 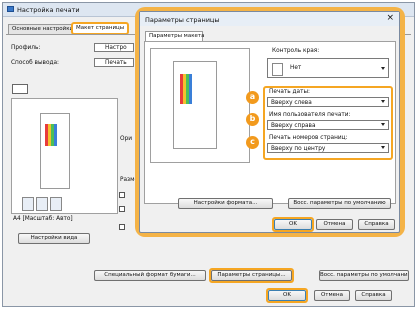 What do you see at coordinates (310, 115) in the screenshot?
I see `print-user-label: Имя пользователя печати:` at bounding box center [310, 115].